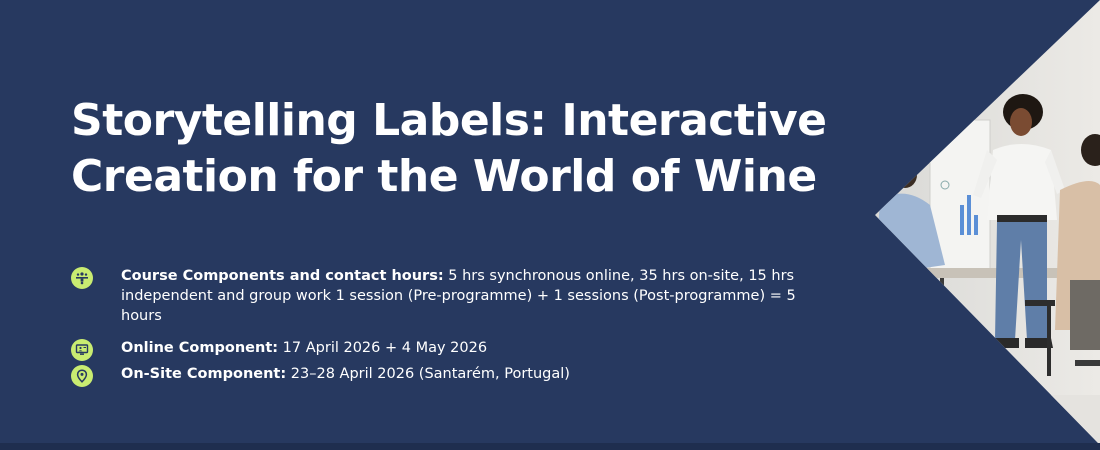 The height and width of the screenshot is (450, 1100). I want to click on onsite-component-label: On-Site Component:, so click(204, 374).